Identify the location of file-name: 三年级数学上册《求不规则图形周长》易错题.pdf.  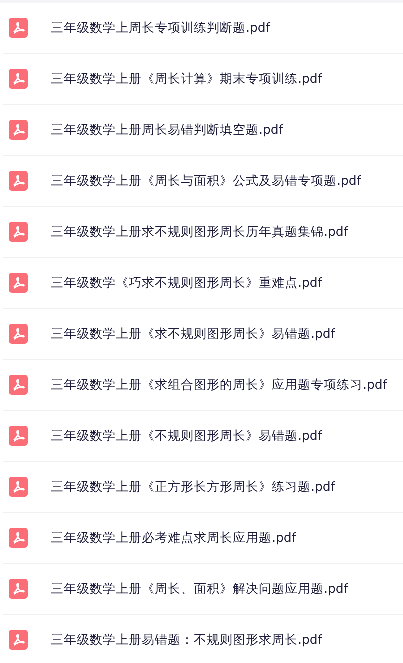
(193, 334).